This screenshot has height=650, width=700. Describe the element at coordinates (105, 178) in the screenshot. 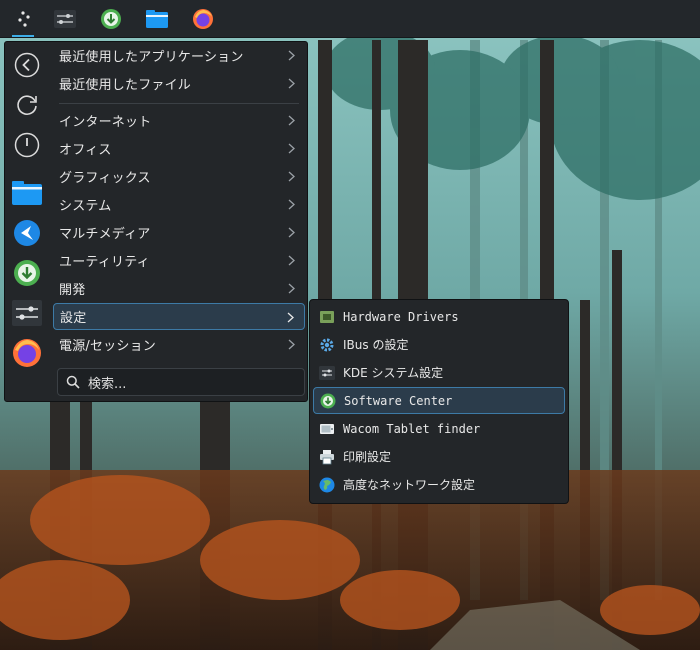

I see `category-label: グラフィックス` at that location.